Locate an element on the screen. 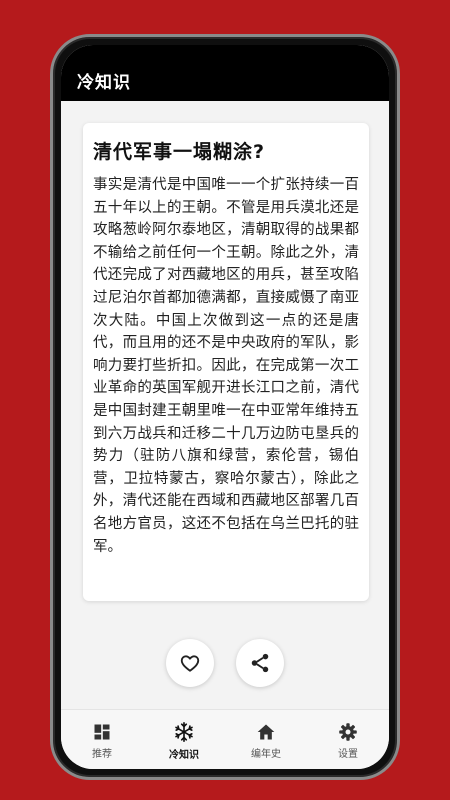 Image resolution: width=450 pixels, height=800 pixels. heart-icon is located at coordinates (190, 663).